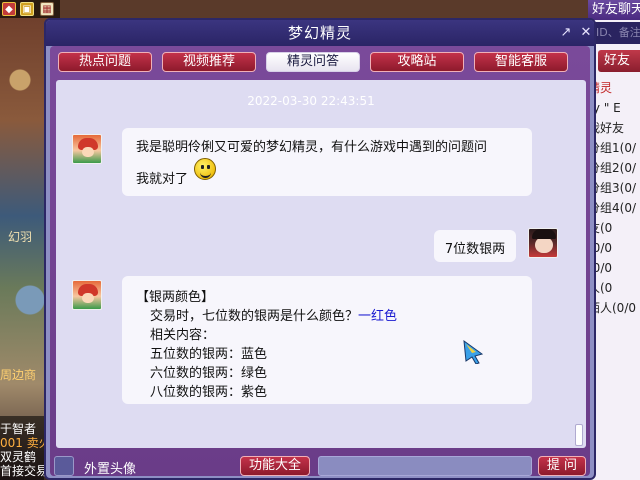 Image resolution: width=640 pixels, height=480 pixels. Describe the element at coordinates (105, 62) in the screenshot. I see `tab-hot-questions: 热点问题` at that location.